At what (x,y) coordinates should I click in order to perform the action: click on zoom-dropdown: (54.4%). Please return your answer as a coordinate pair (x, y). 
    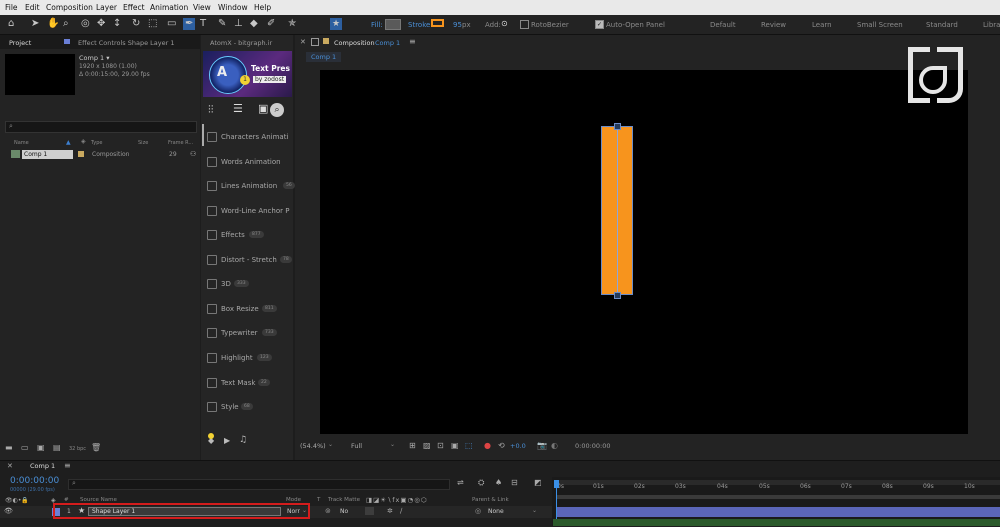
    Looking at the image, I should click on (313, 446).